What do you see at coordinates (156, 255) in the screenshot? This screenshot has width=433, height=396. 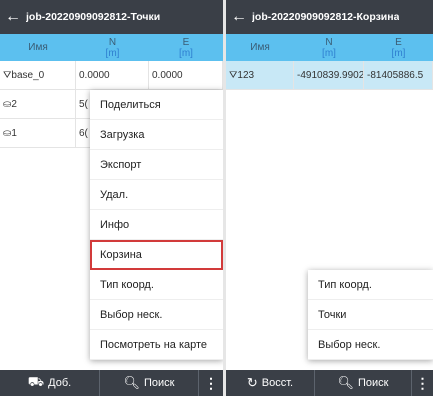 I see `menu-item-recycle-bin: Корзина` at bounding box center [156, 255].